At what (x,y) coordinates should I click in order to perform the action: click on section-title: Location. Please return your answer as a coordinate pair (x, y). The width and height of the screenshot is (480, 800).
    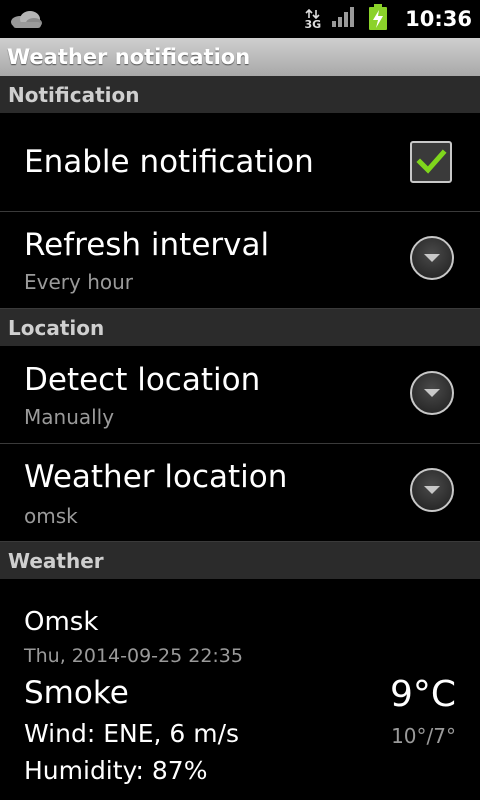
    Looking at the image, I should click on (56, 327).